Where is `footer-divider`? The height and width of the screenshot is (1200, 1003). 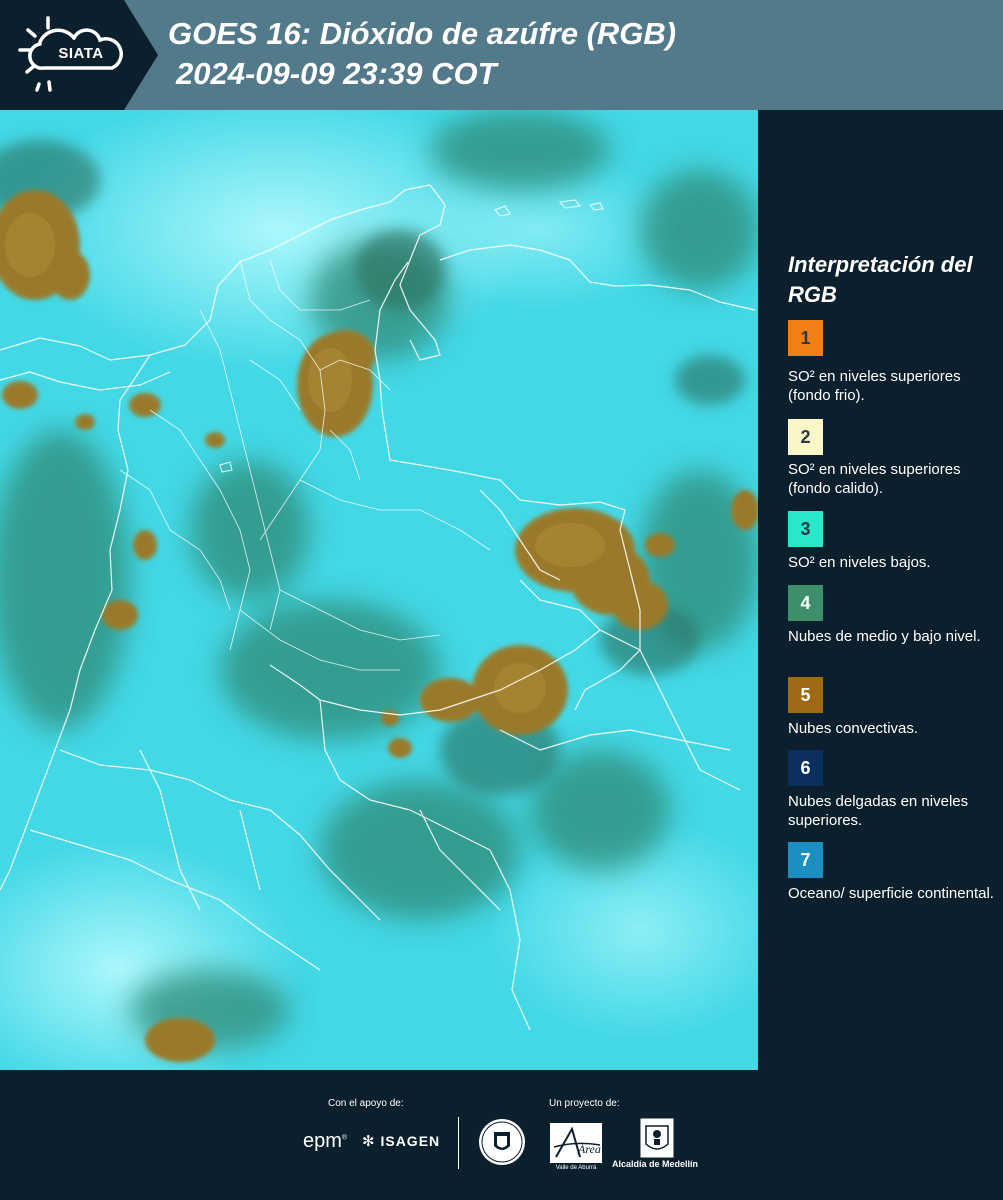 footer-divider is located at coordinates (458, 1143).